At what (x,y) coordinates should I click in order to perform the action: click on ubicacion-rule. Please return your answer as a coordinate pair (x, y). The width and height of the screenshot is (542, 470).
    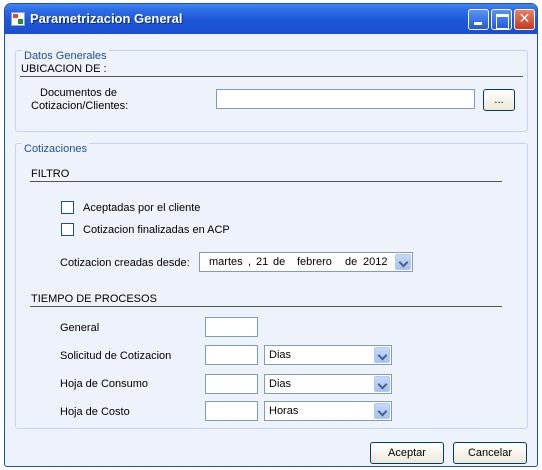
    Looking at the image, I should click on (271, 76).